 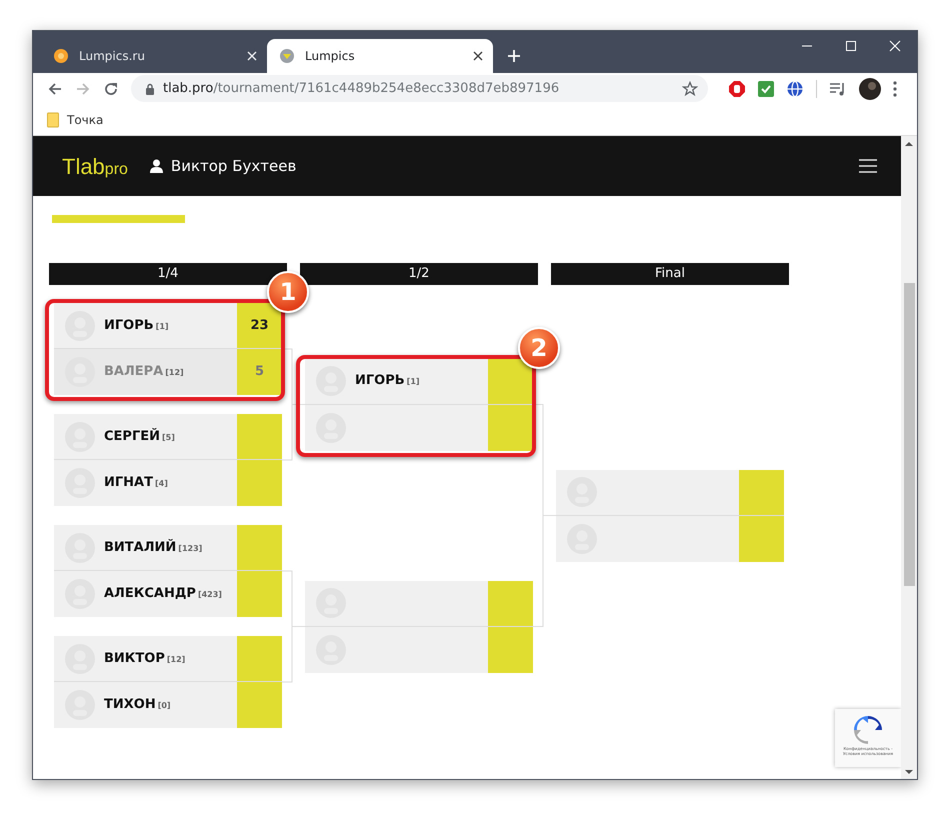 I want to click on user-name: Виктор Бухтеев, so click(x=233, y=166).